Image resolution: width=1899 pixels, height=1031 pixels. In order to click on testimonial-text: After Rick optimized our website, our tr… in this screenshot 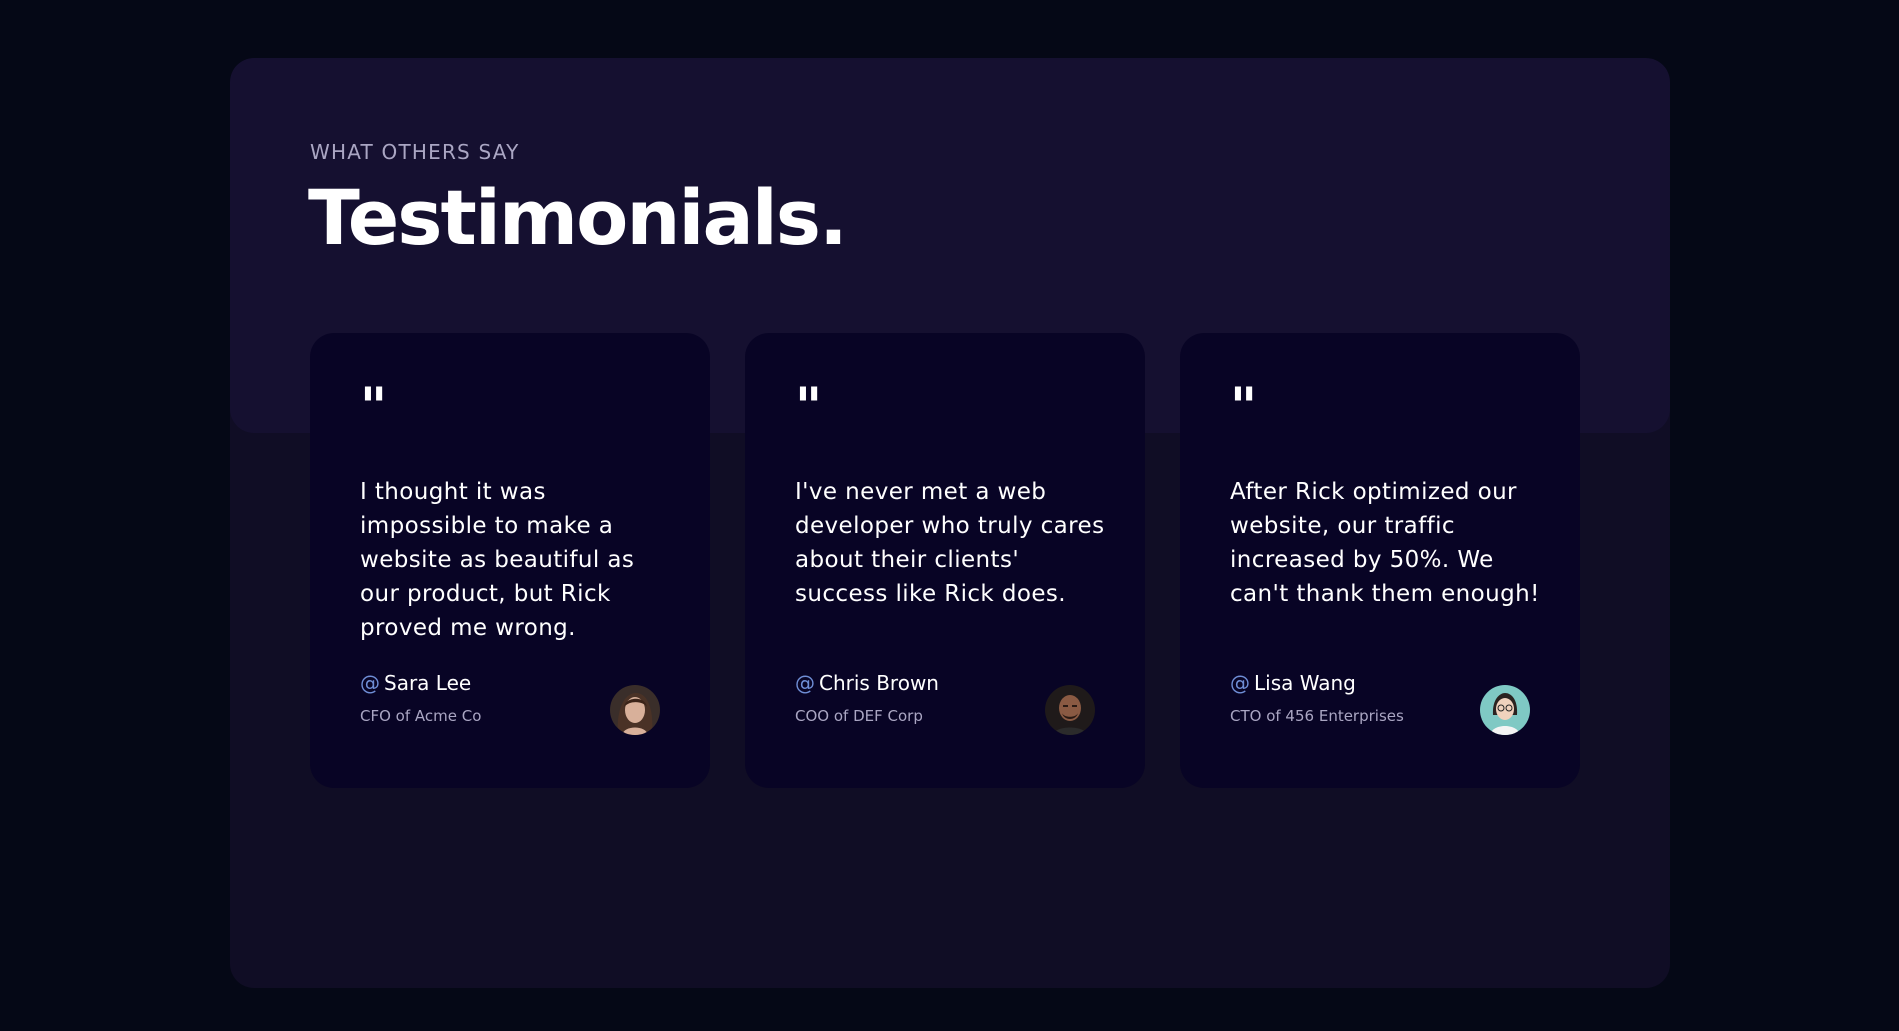, I will do `click(1385, 543)`.